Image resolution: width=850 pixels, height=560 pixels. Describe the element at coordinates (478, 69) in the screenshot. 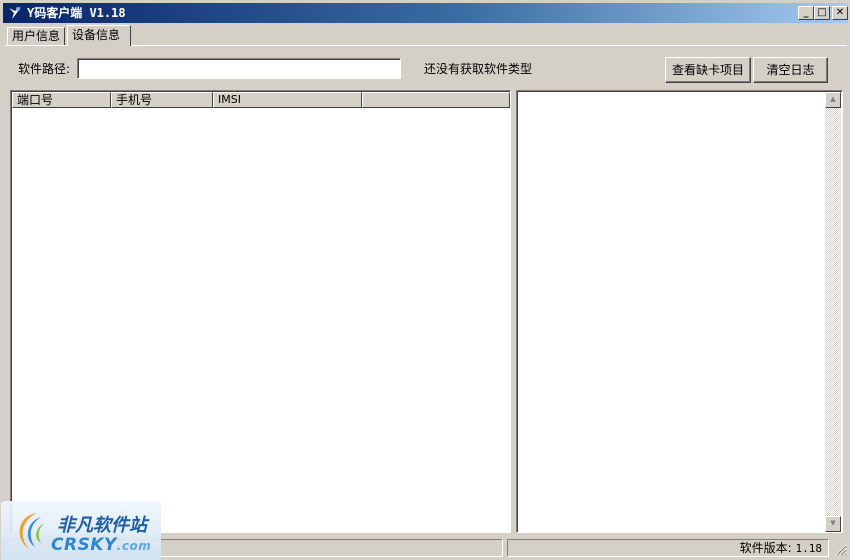

I see `software-type-status: 还没有获取软件类型` at that location.